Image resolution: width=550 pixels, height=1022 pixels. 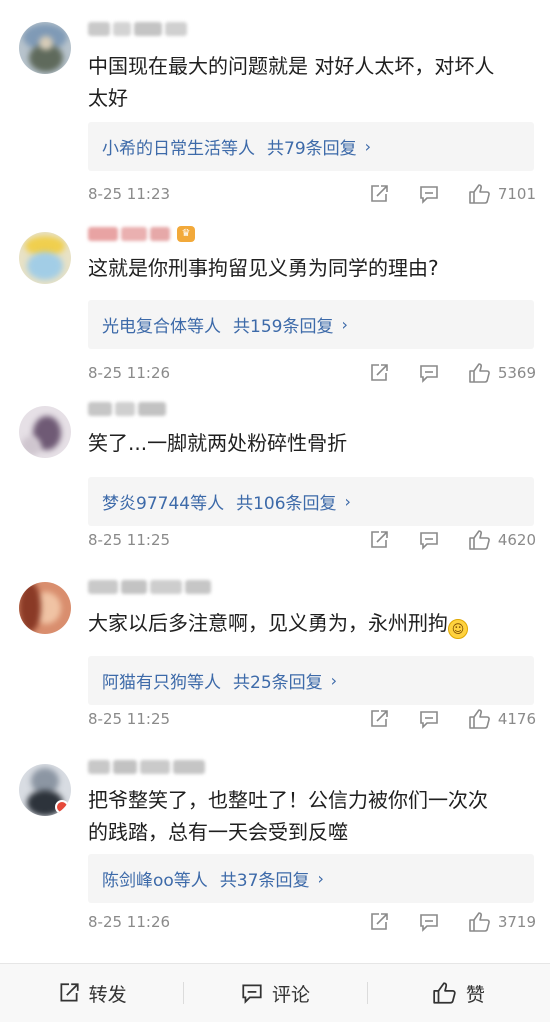 What do you see at coordinates (516, 922) in the screenshot?
I see `like-count: 3719` at bounding box center [516, 922].